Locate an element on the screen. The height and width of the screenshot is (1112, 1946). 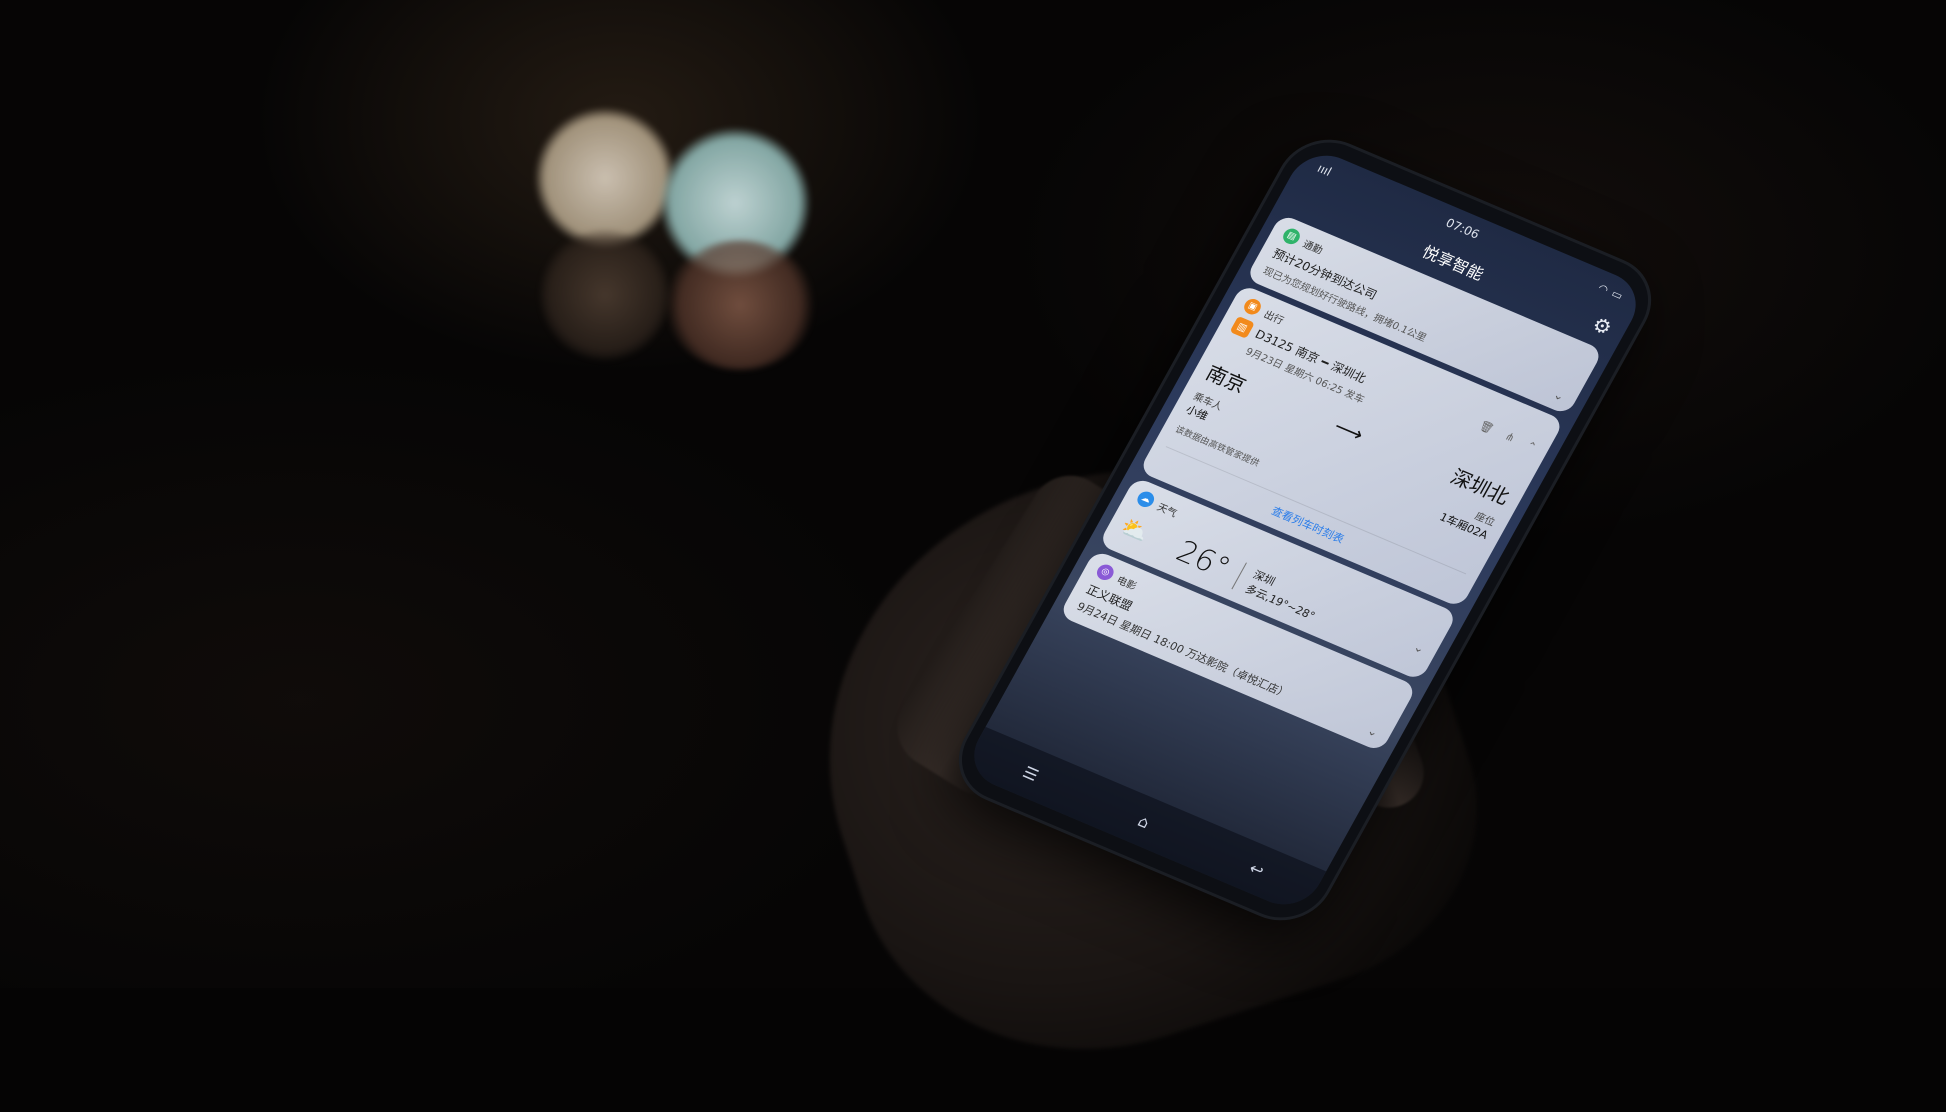
weather-app-icon: ☁ is located at coordinates (1146, 499).